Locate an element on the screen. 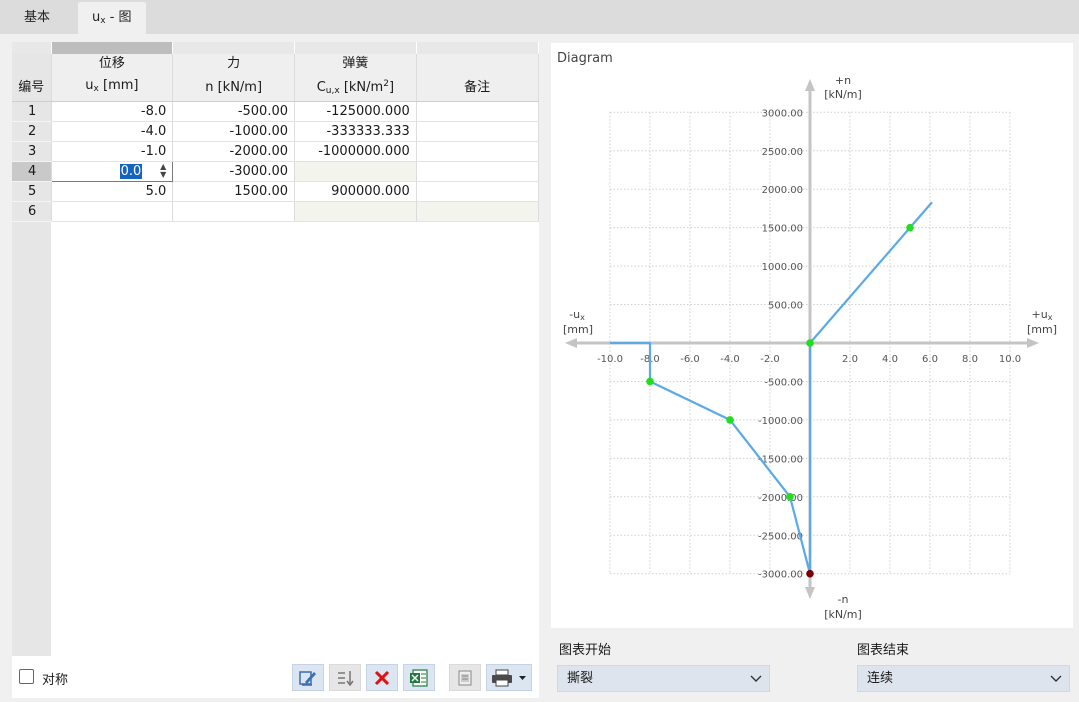  diagram-end-select: 连续 is located at coordinates (963, 678).